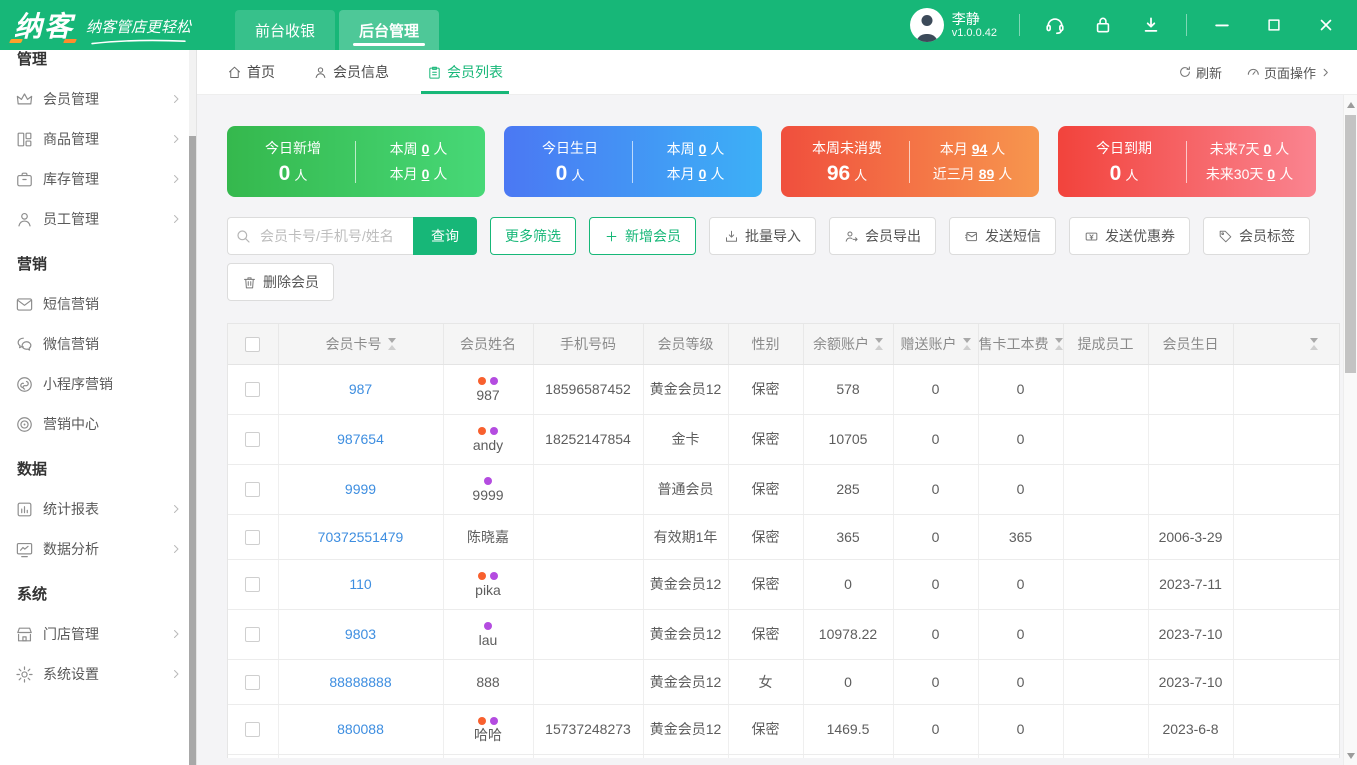 This screenshot has width=1357, height=765. I want to click on page-tab: 会员信息, so click(351, 72).